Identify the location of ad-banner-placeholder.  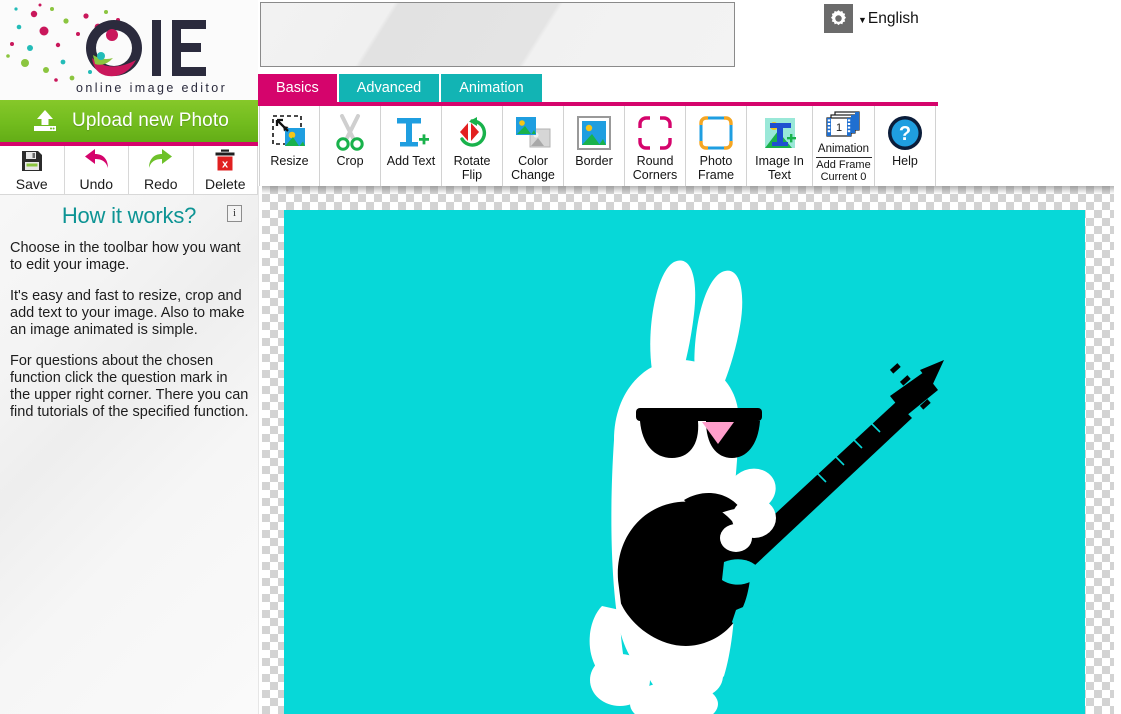
(497, 34).